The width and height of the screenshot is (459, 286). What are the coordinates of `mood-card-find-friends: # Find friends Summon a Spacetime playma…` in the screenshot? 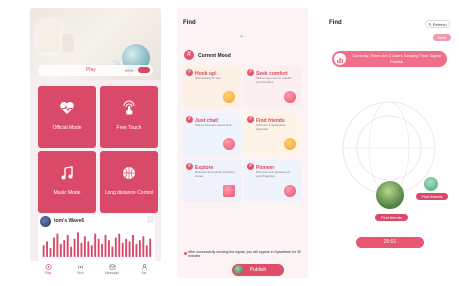 It's located at (273, 134).